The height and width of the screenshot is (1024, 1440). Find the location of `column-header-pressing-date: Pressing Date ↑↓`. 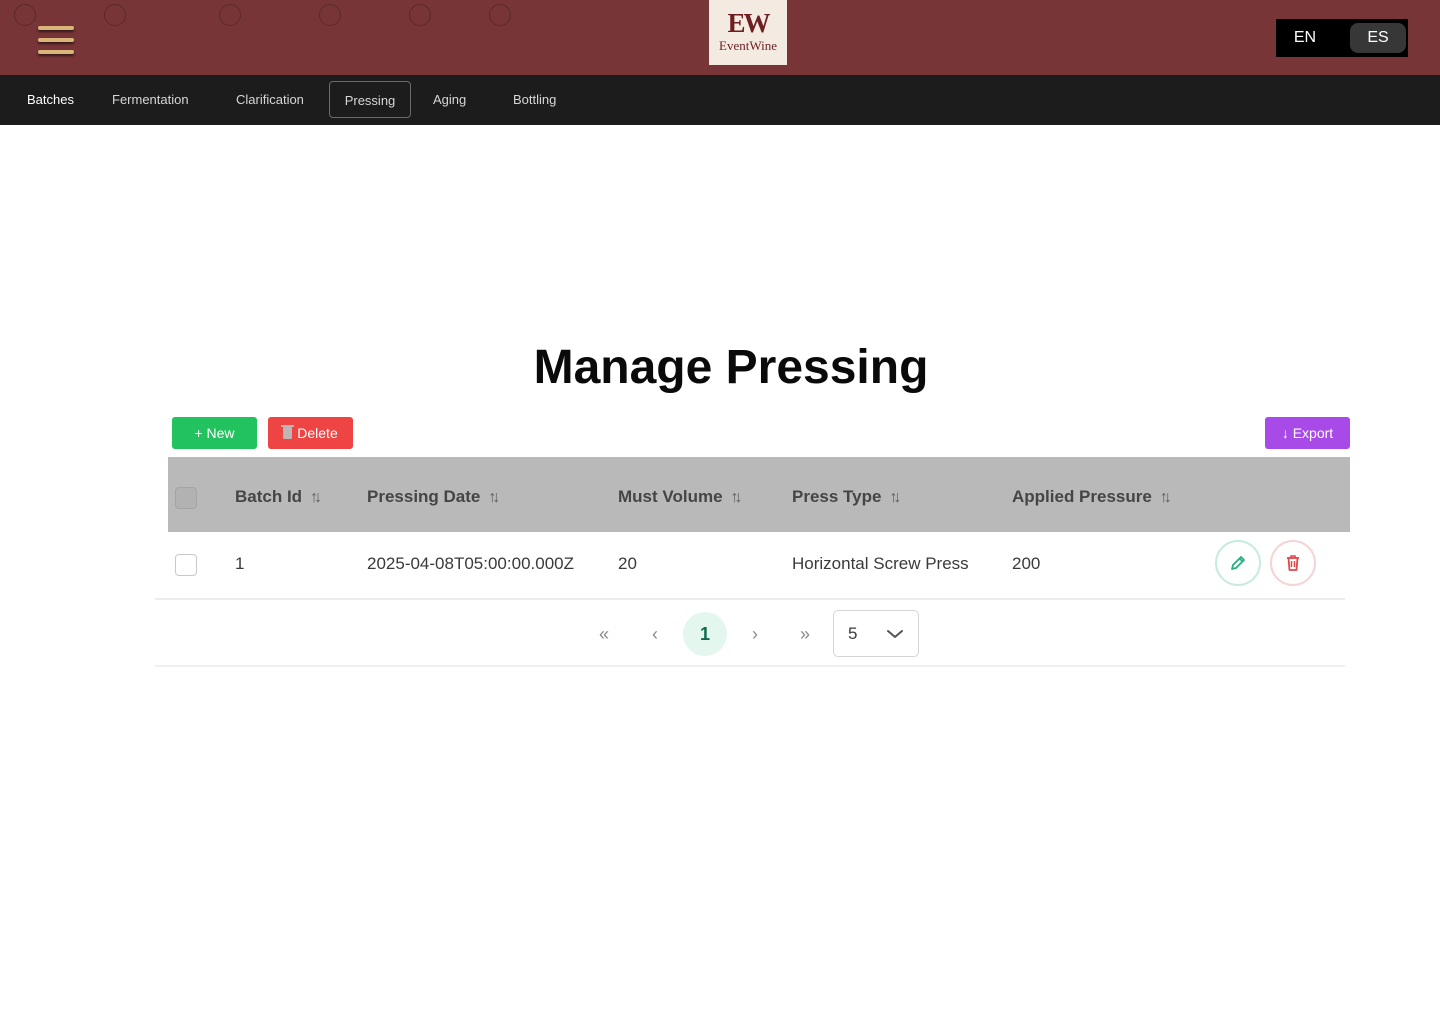

column-header-pressing-date: Pressing Date ↑↓ is located at coordinates (433, 497).